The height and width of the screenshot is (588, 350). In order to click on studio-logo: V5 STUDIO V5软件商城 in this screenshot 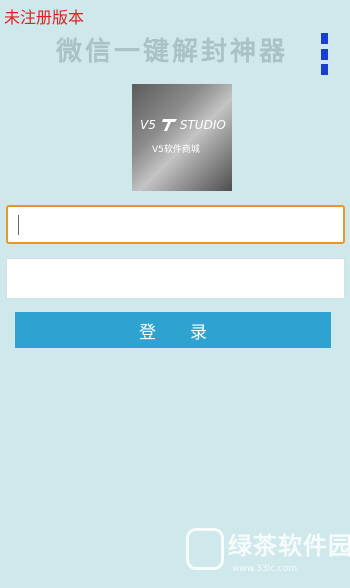, I will do `click(182, 137)`.